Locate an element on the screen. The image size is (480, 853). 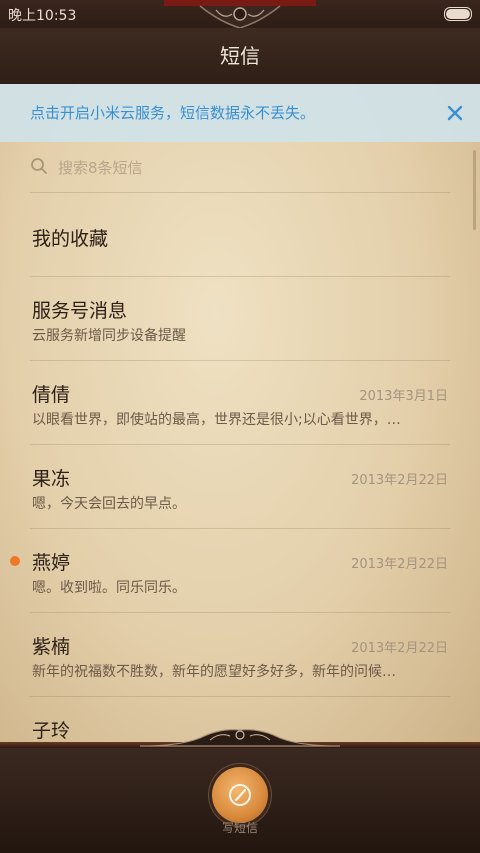
conversation-item: 果冻 2013年2月22日 嗯，今天会回去的早点。 is located at coordinates (240, 486).